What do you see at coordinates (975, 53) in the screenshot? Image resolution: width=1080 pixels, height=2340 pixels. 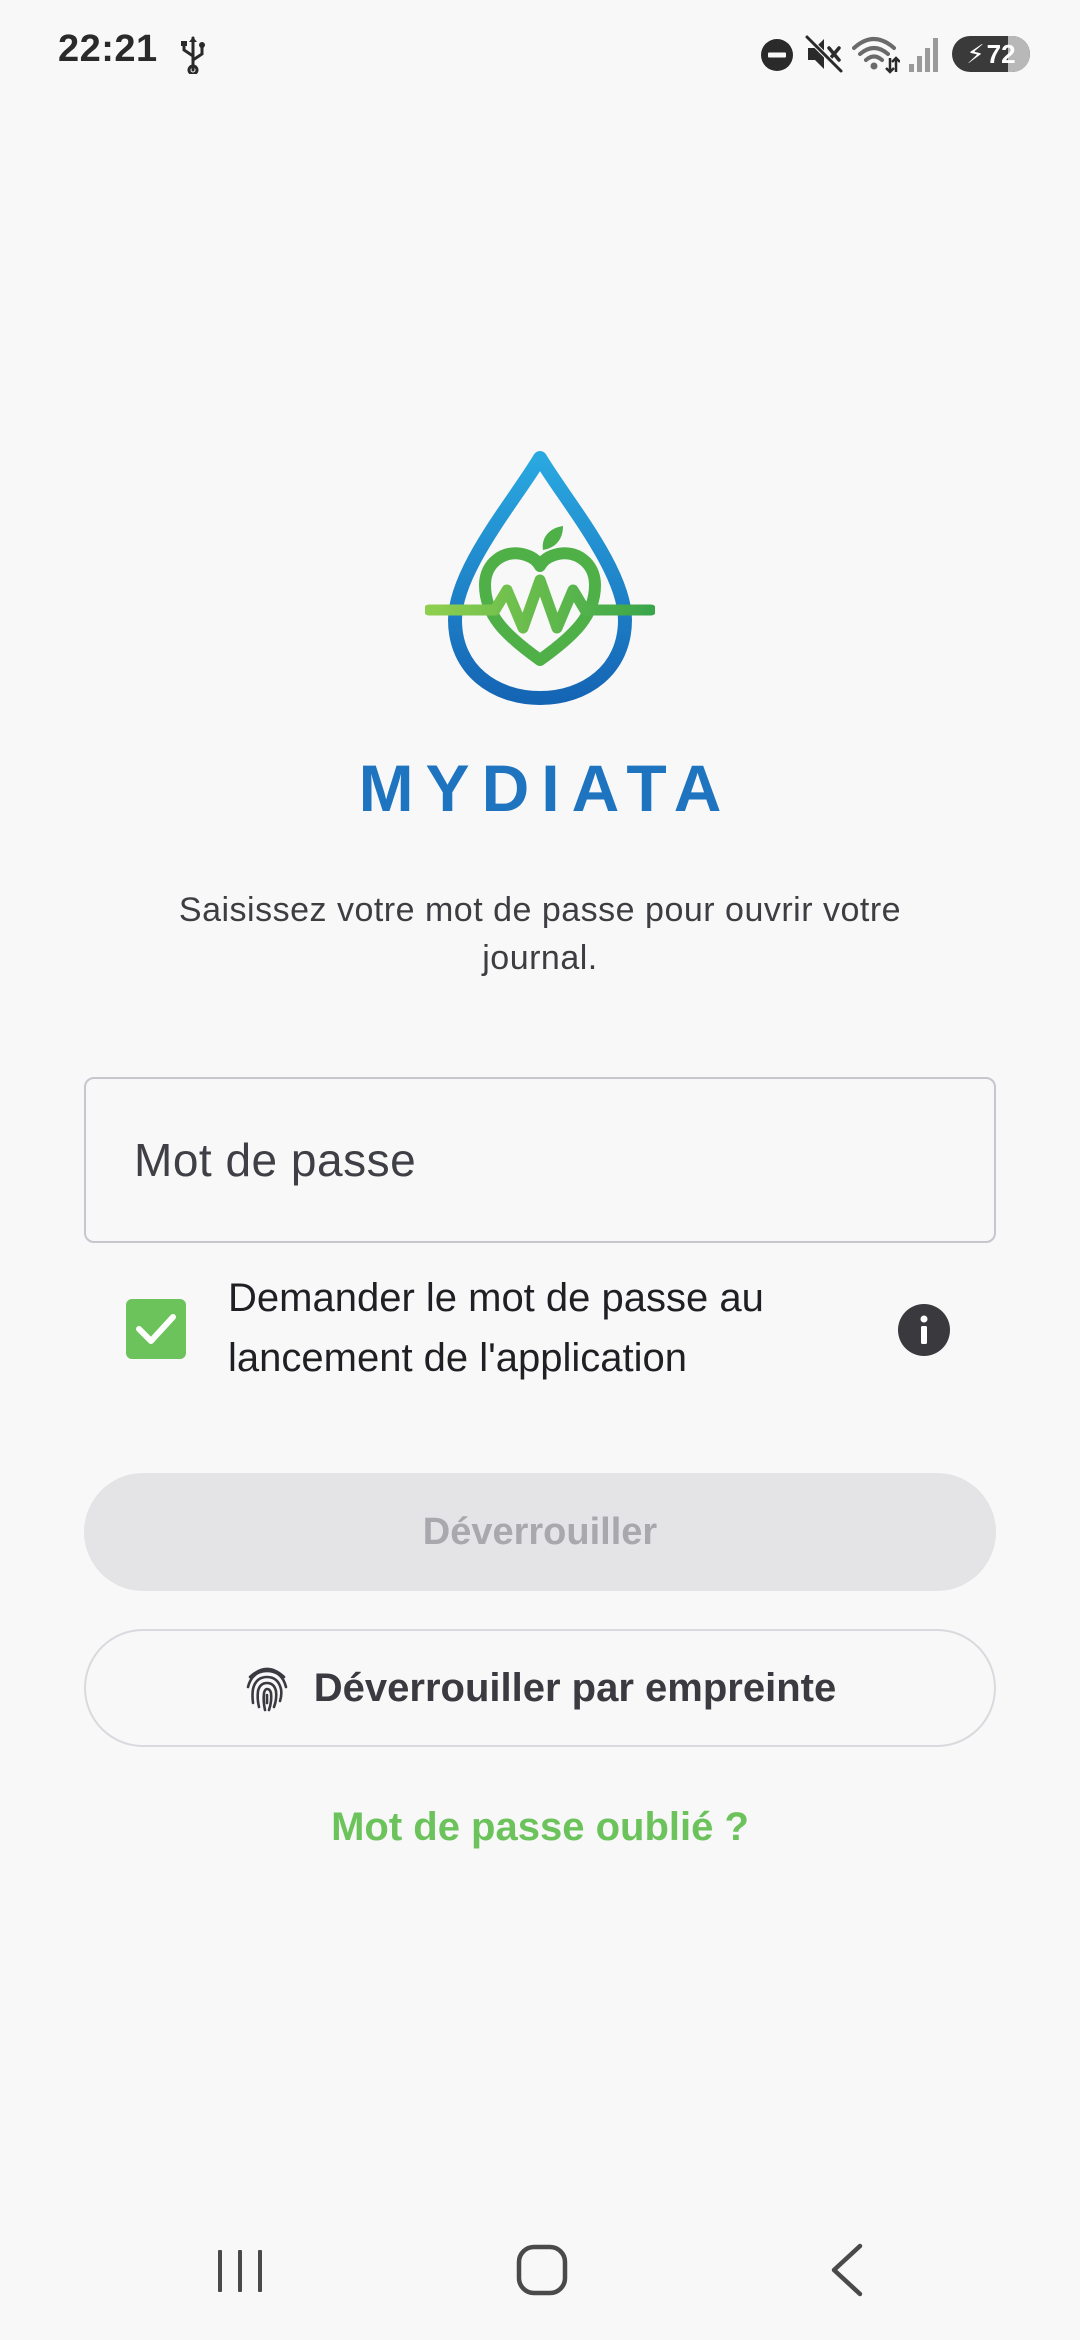 I see `battery-charging-icon: ⚡` at bounding box center [975, 53].